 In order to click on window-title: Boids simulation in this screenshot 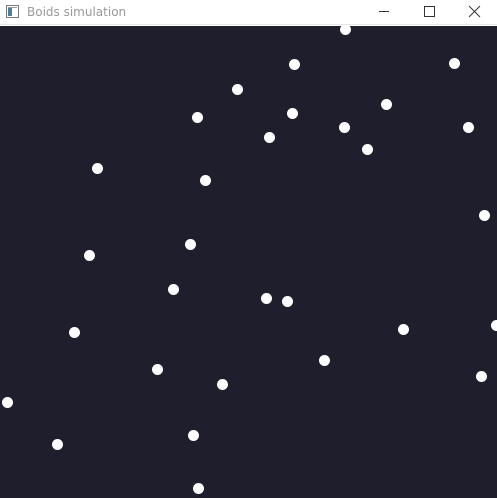, I will do `click(77, 12)`.